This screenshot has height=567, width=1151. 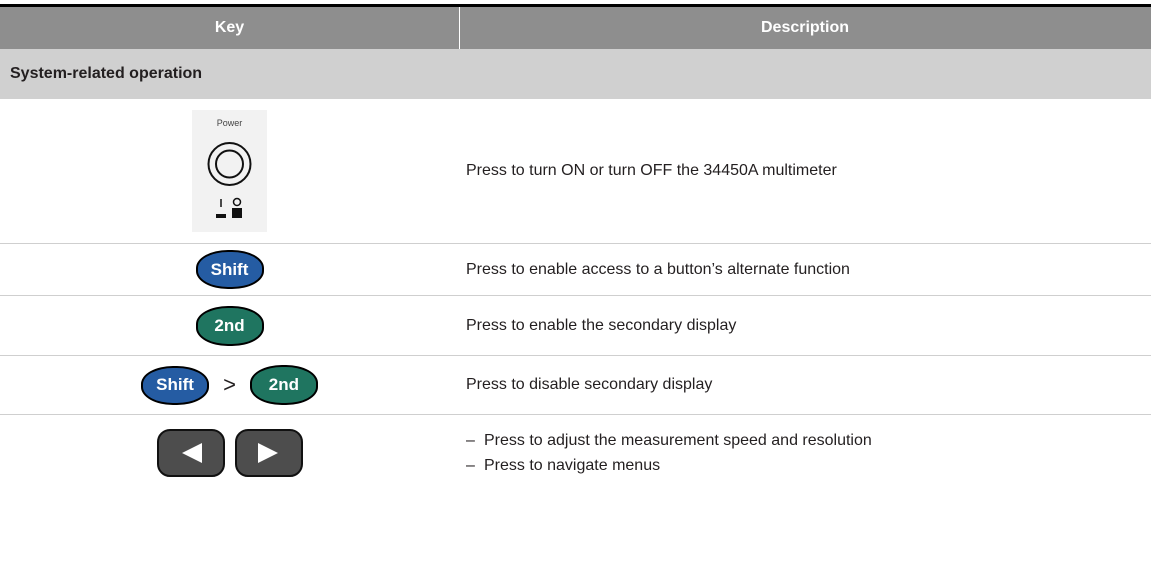 What do you see at coordinates (804, 27) in the screenshot?
I see `header-description: Description` at bounding box center [804, 27].